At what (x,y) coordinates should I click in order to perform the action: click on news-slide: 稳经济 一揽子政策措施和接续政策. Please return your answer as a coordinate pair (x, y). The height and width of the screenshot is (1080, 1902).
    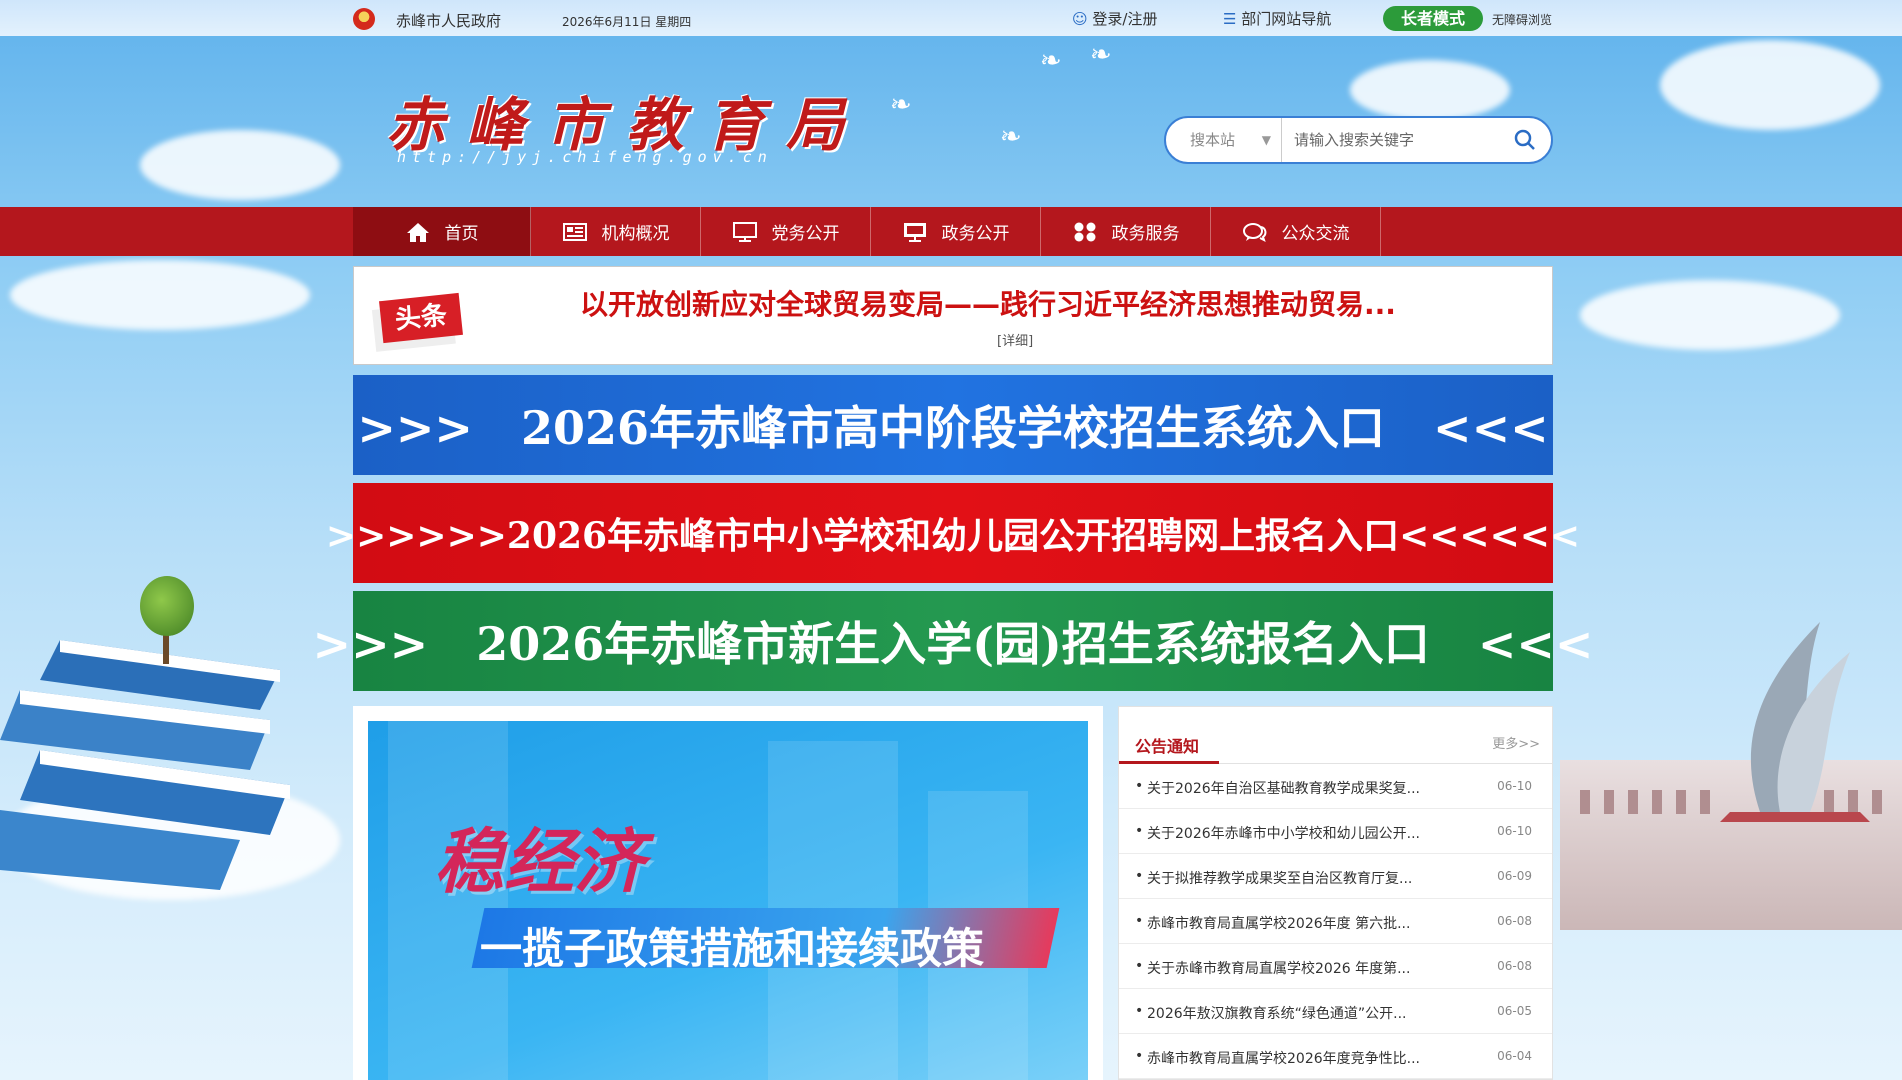
    Looking at the image, I should click on (728, 900).